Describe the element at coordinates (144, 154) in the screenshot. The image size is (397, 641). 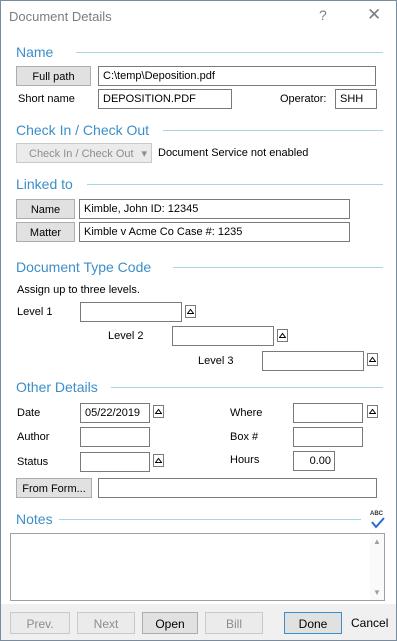
I see `dropdown-arrow-icon: ▾` at that location.